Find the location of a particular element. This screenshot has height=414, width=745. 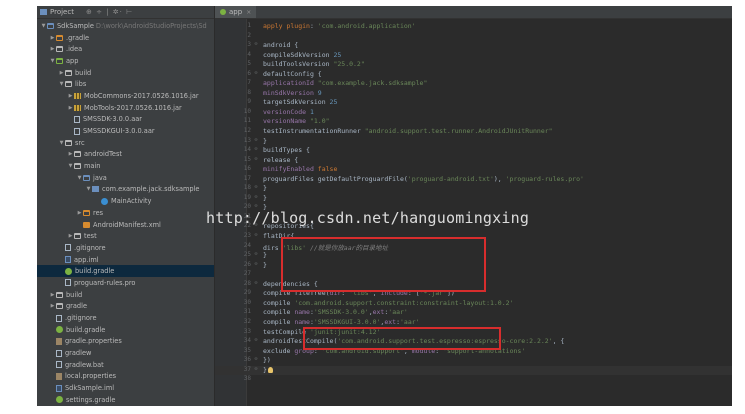

tree-item: SMSSDKGUI-3.0.0.aar is located at coordinates (125, 131).